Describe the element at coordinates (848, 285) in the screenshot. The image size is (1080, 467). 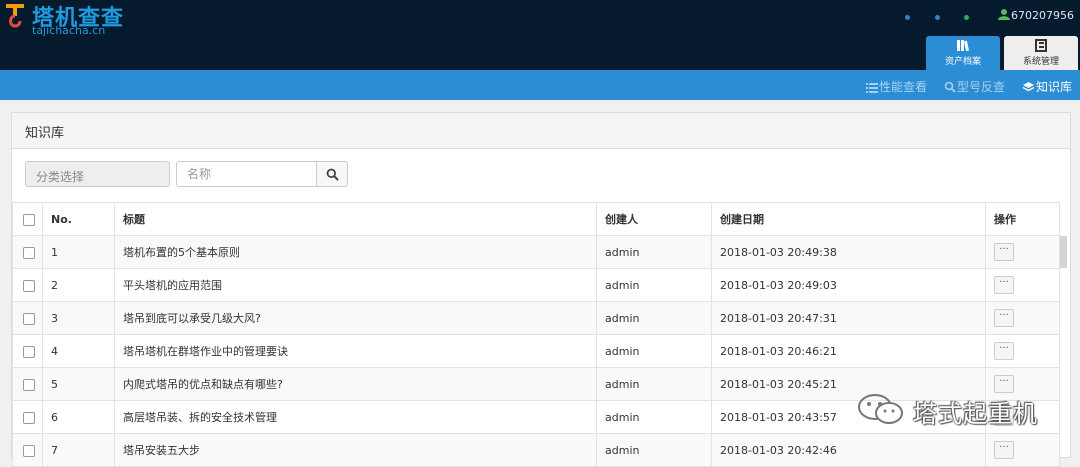
I see `row-date: 2018-01-03 20:49:03` at that location.